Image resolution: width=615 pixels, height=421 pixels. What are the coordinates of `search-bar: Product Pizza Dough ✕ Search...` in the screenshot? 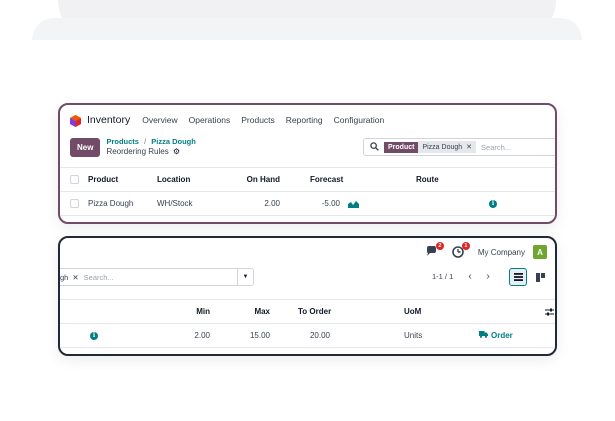 It's located at (459, 147).